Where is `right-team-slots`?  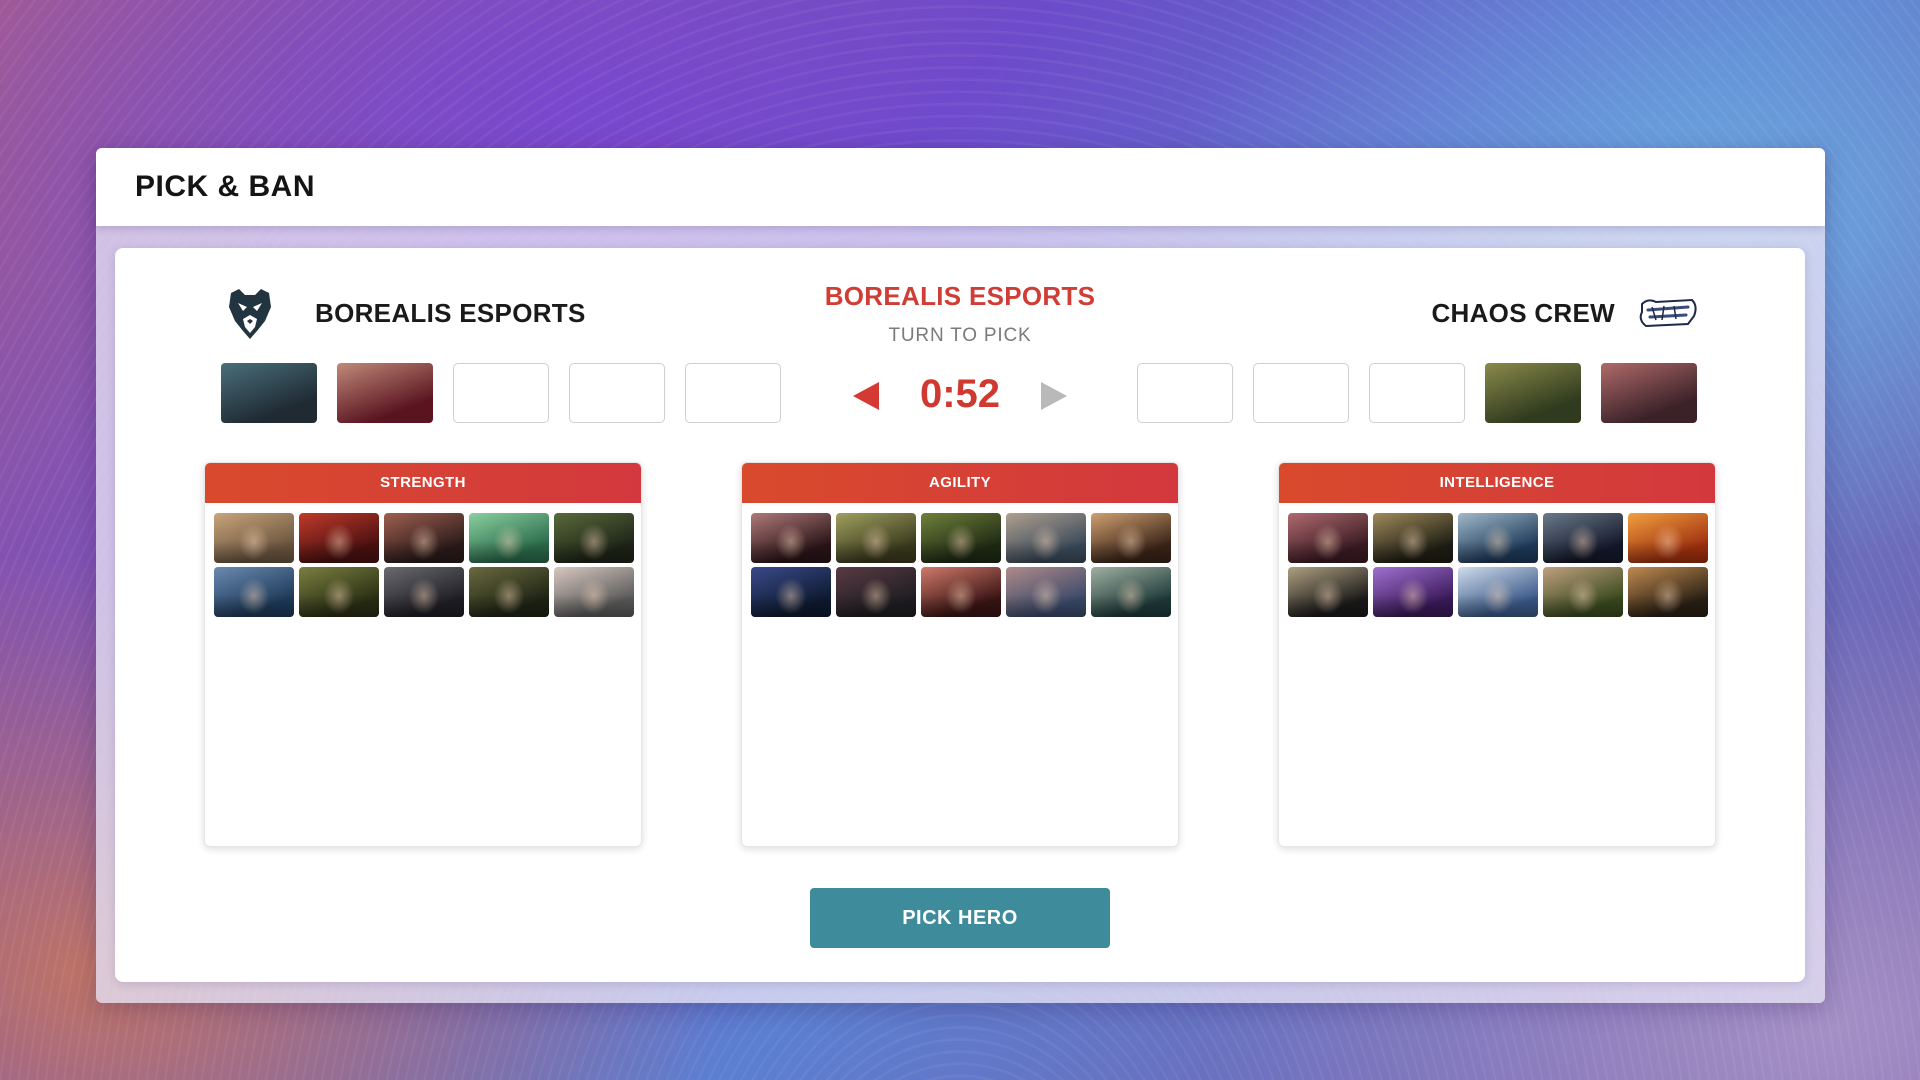 right-team-slots is located at coordinates (1417, 393).